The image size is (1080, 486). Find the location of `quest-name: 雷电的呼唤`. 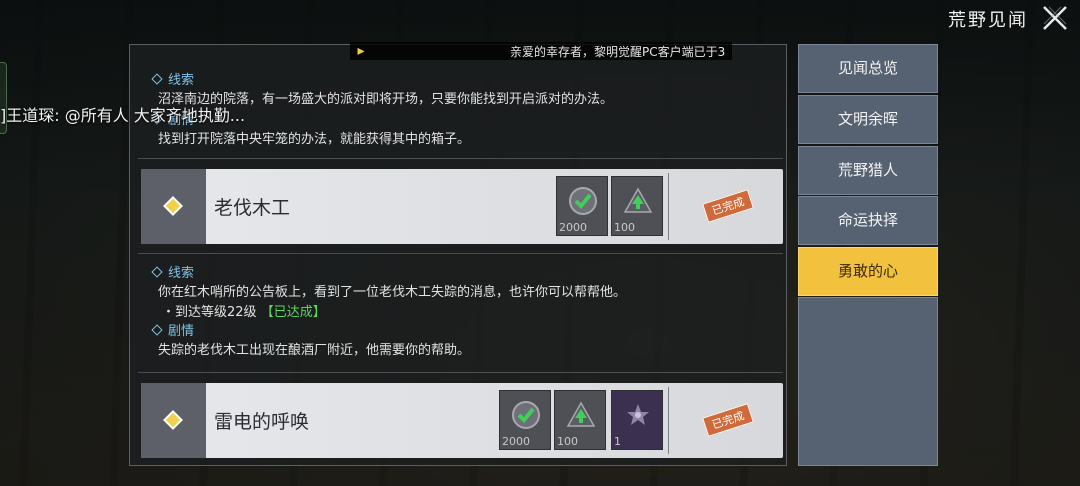

quest-name: 雷电的呼唤 is located at coordinates (262, 422).